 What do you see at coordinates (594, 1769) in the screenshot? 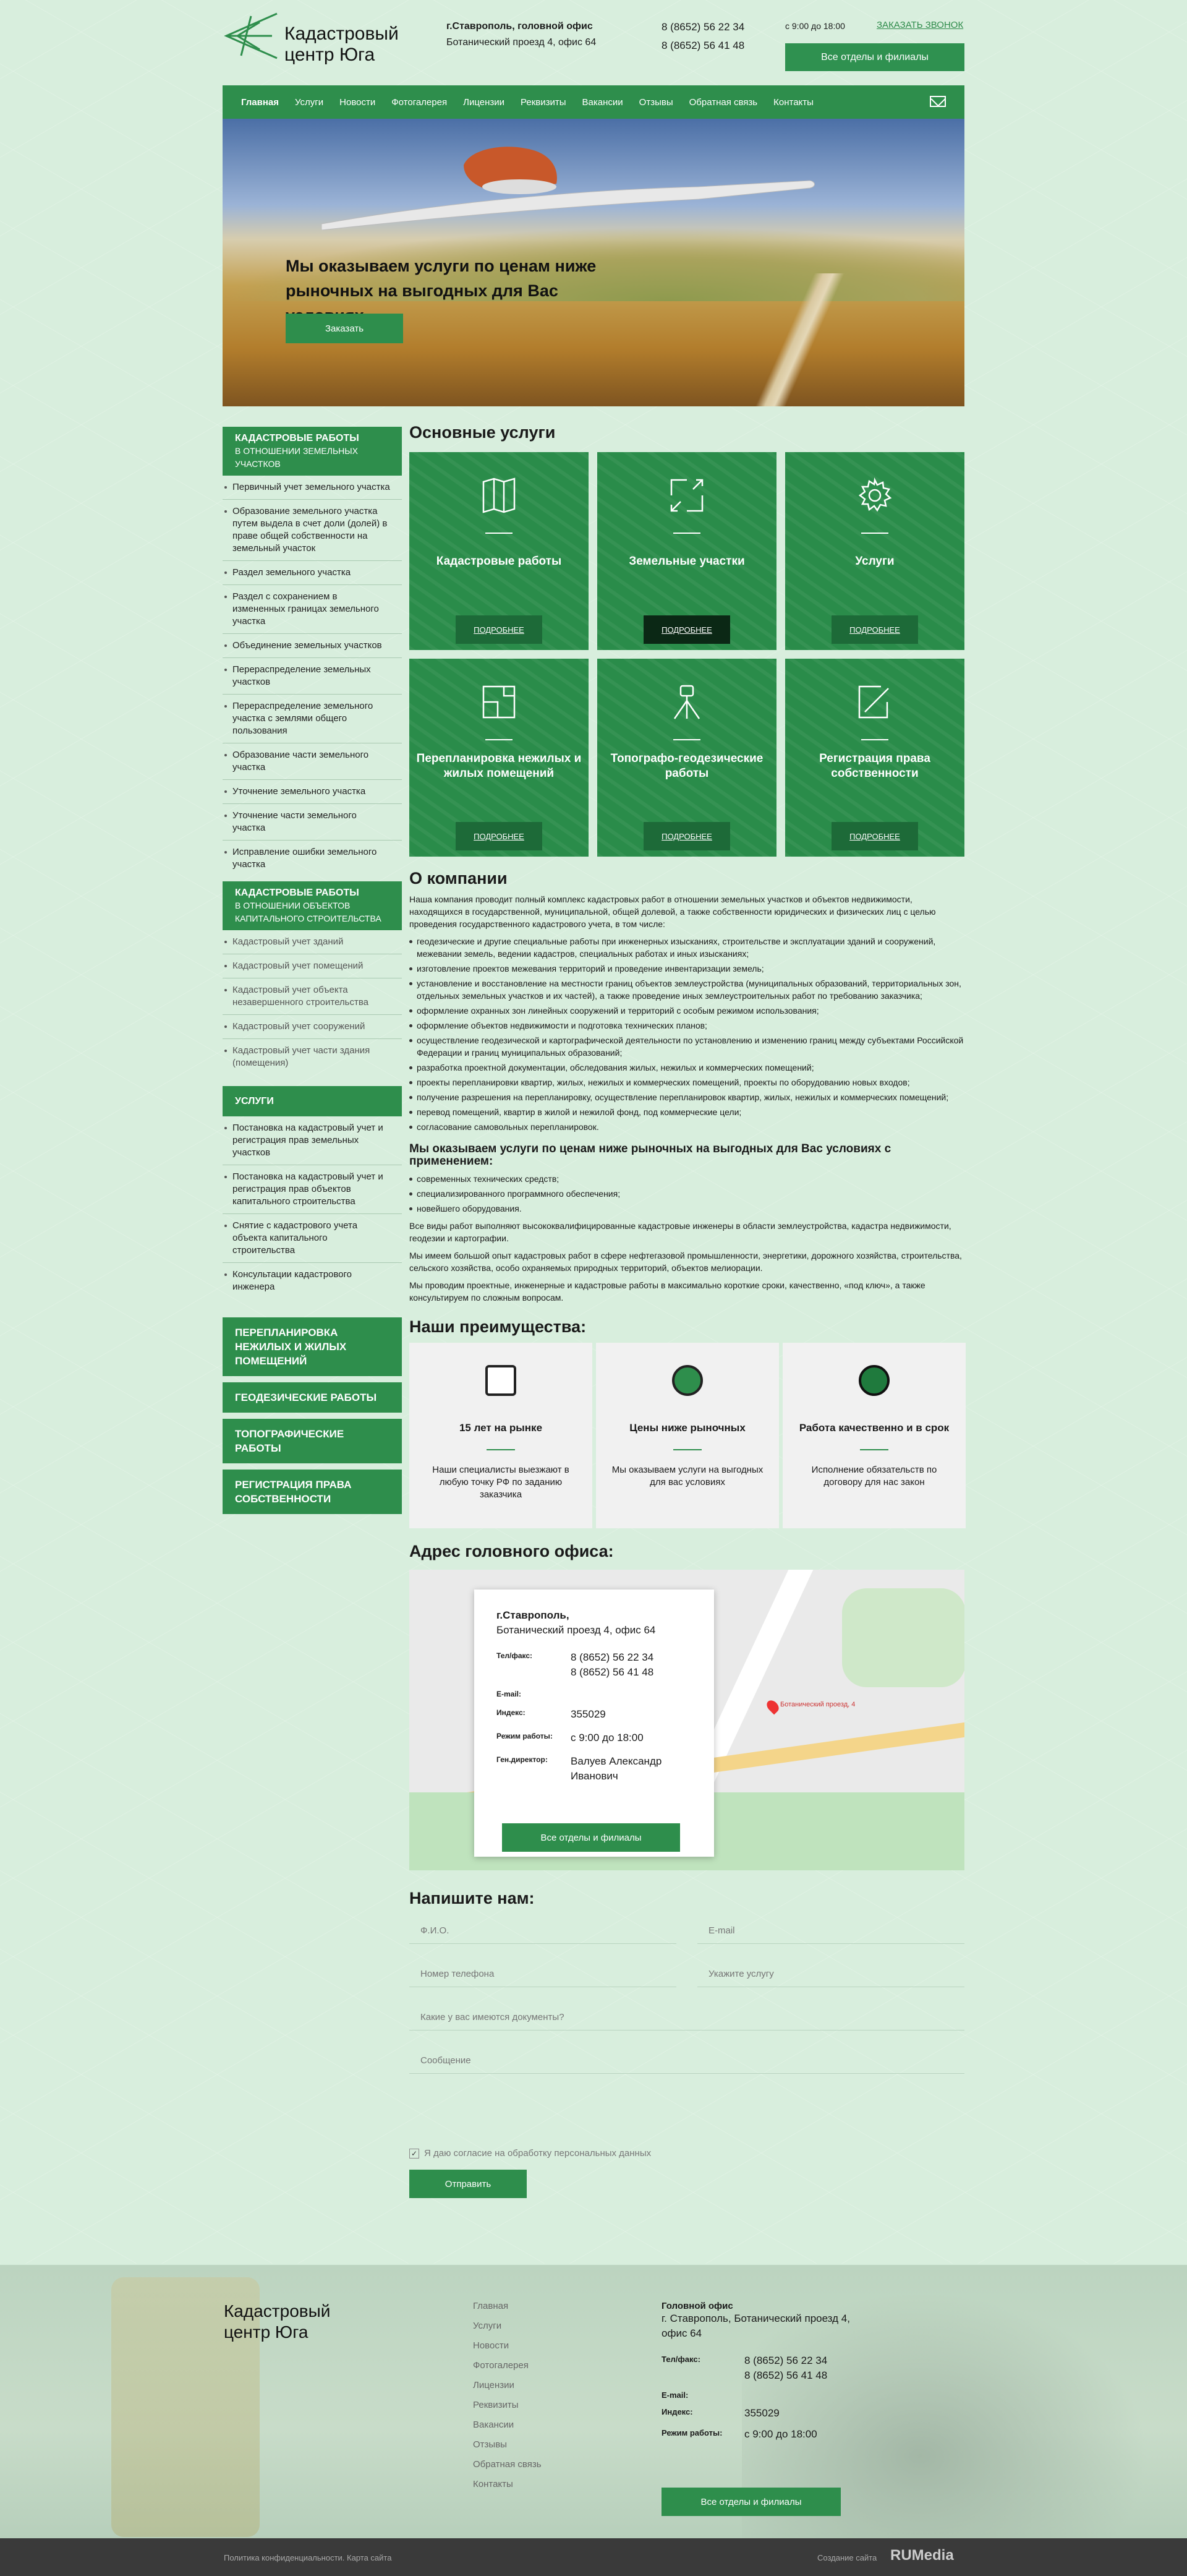
I see `office-director-row: Ген.директор: Валуев Александр Иванович` at bounding box center [594, 1769].